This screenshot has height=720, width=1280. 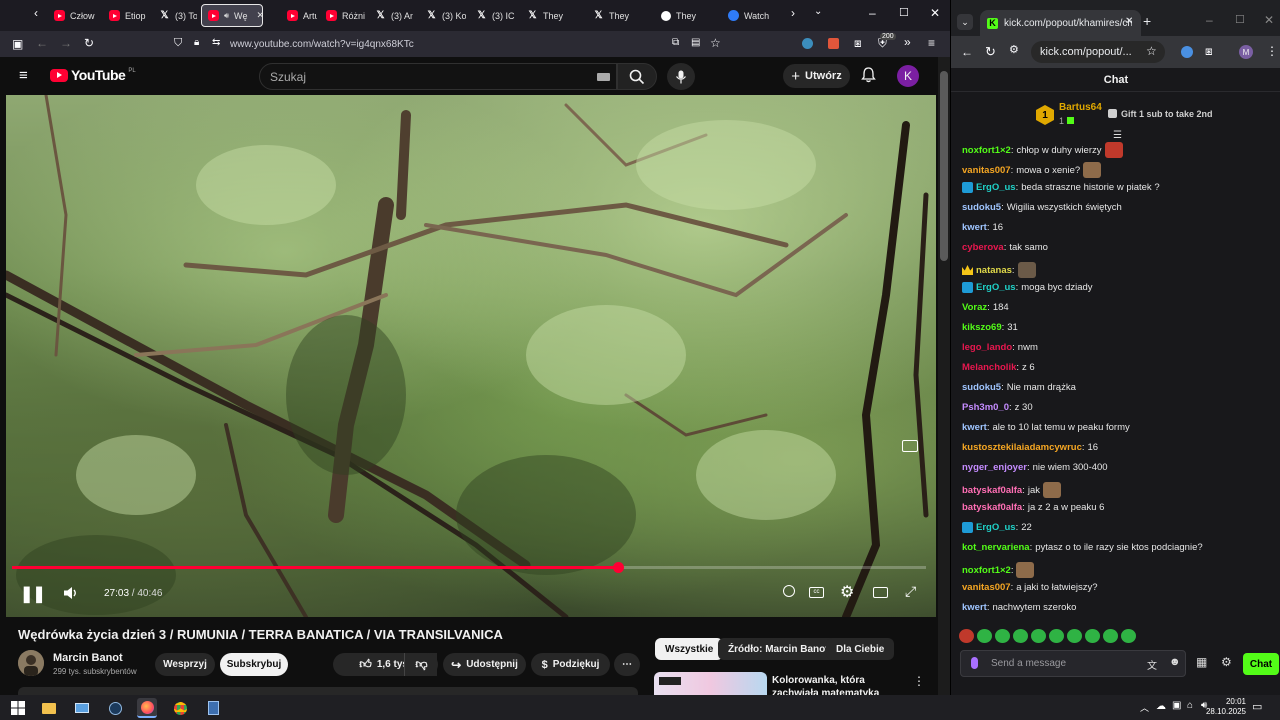 I want to click on back-icon: ←, so click(x=42, y=43).